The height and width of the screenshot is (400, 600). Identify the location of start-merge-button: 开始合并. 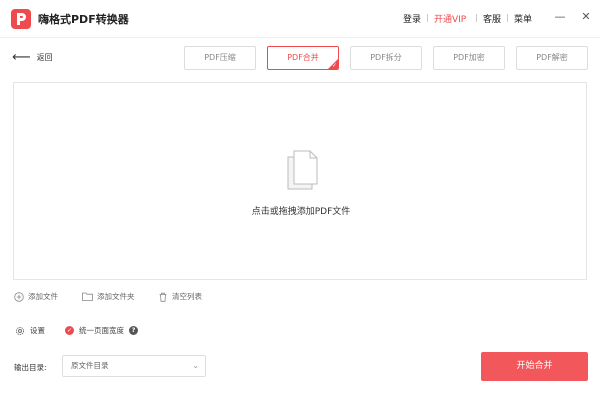
(534, 366).